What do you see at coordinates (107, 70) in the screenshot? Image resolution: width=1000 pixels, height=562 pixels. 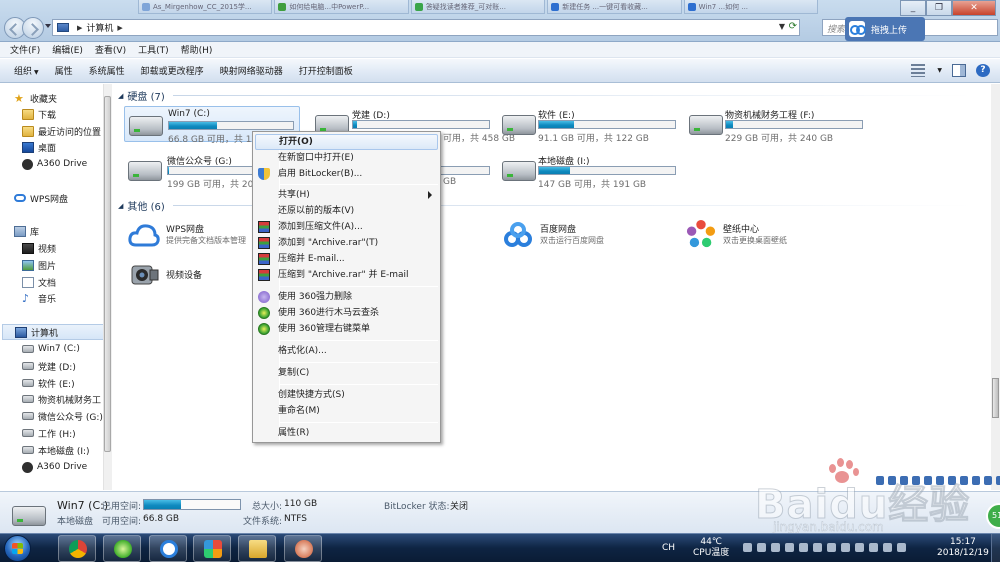 I see `system-properties-button: 系统属性` at bounding box center [107, 70].